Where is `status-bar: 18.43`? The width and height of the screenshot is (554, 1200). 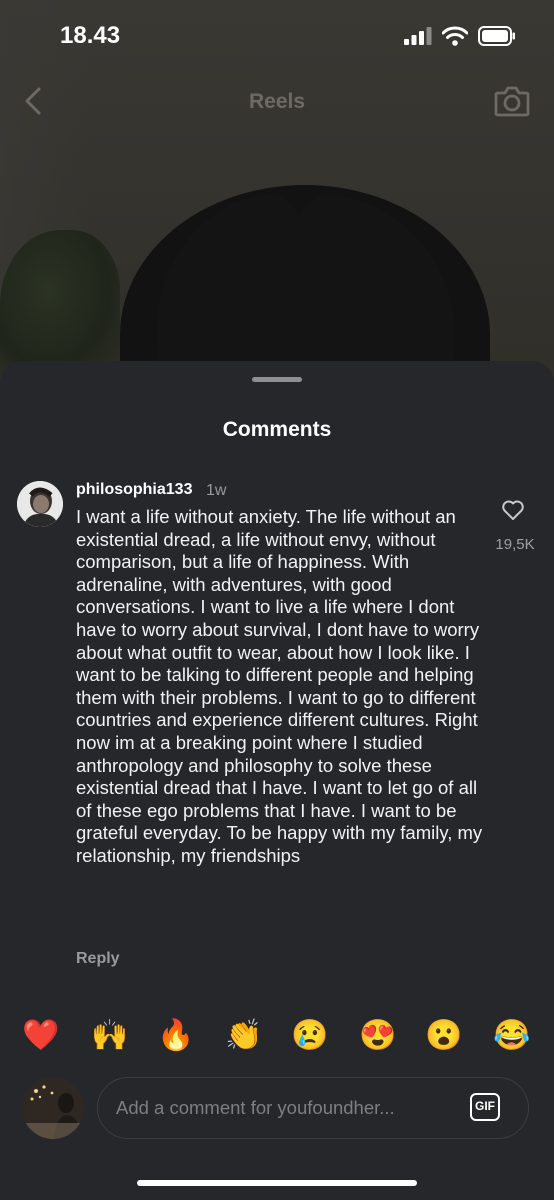
status-bar: 18.43 is located at coordinates (277, 35).